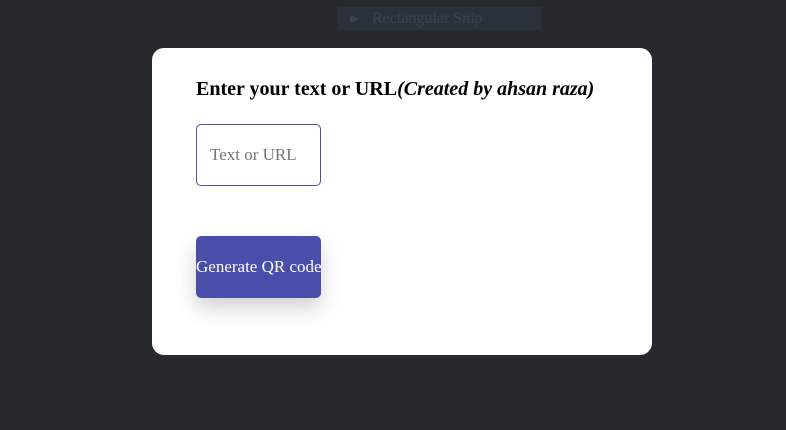 The image size is (786, 430). What do you see at coordinates (258, 155) in the screenshot?
I see `text-or-url-input` at bounding box center [258, 155].